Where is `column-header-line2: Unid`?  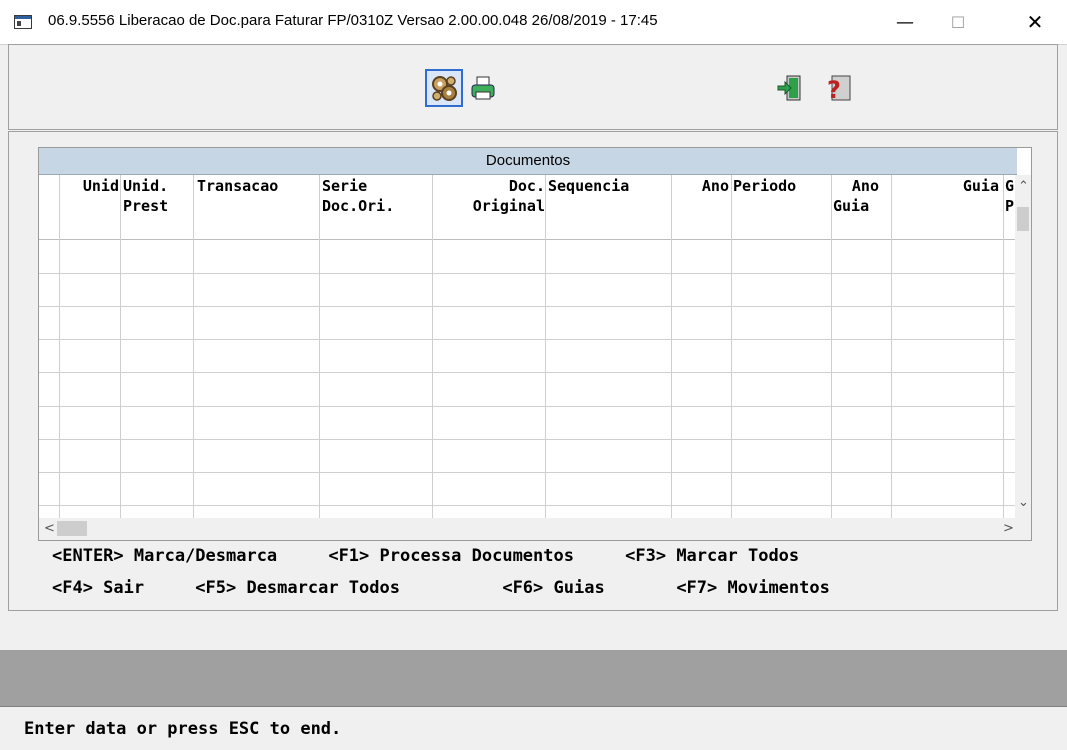 column-header-line2: Unid is located at coordinates (100, 186).